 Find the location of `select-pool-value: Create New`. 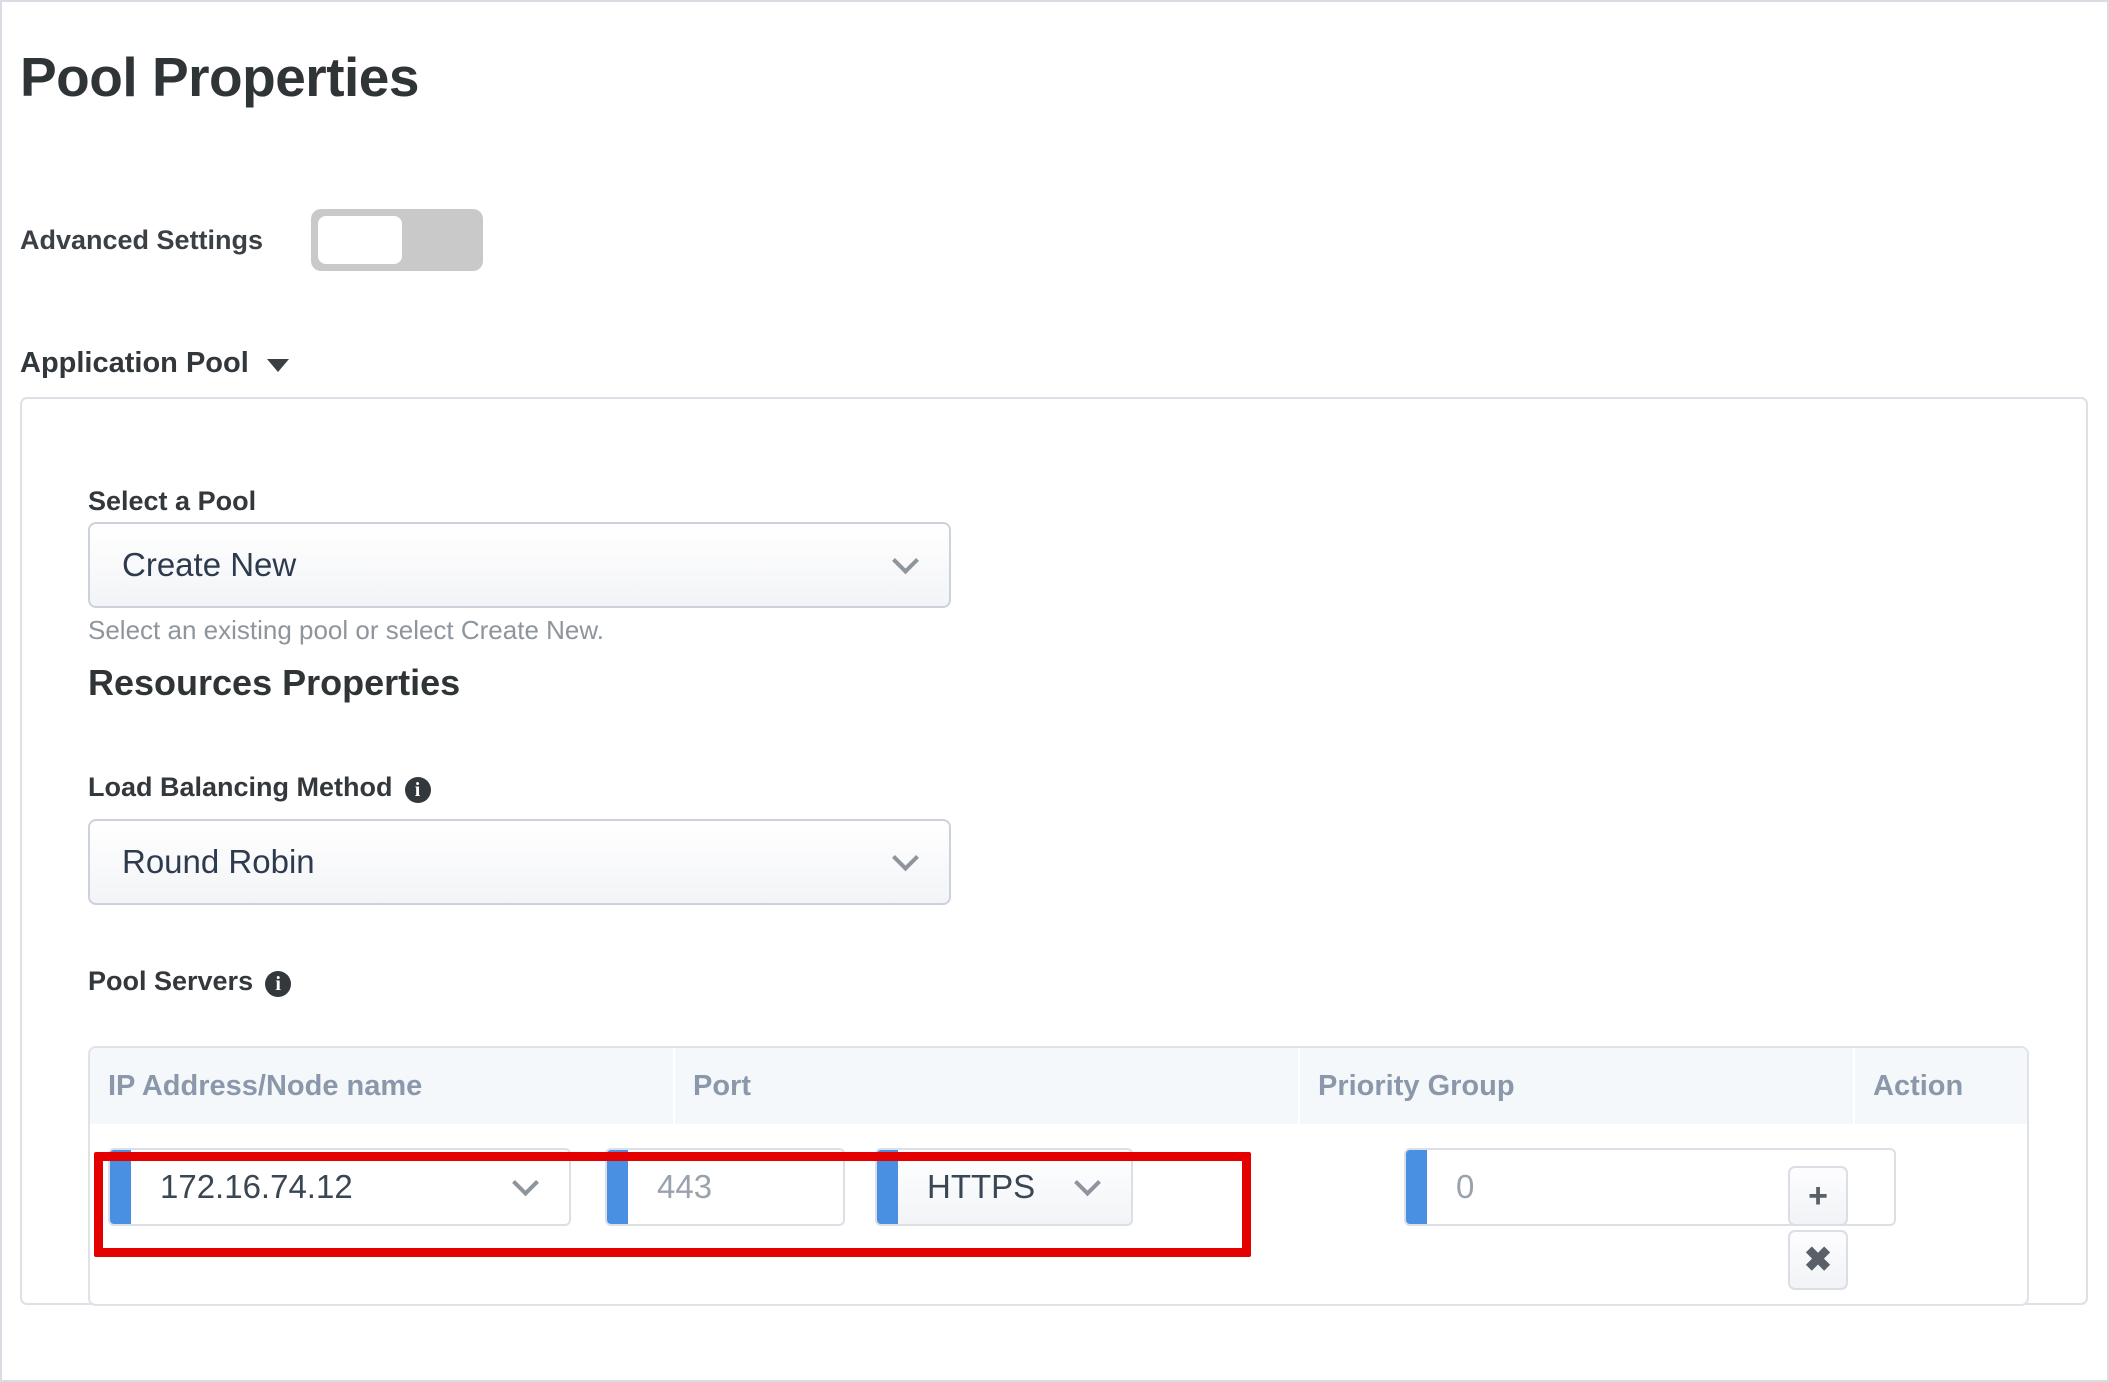

select-pool-value: Create New is located at coordinates (209, 564).